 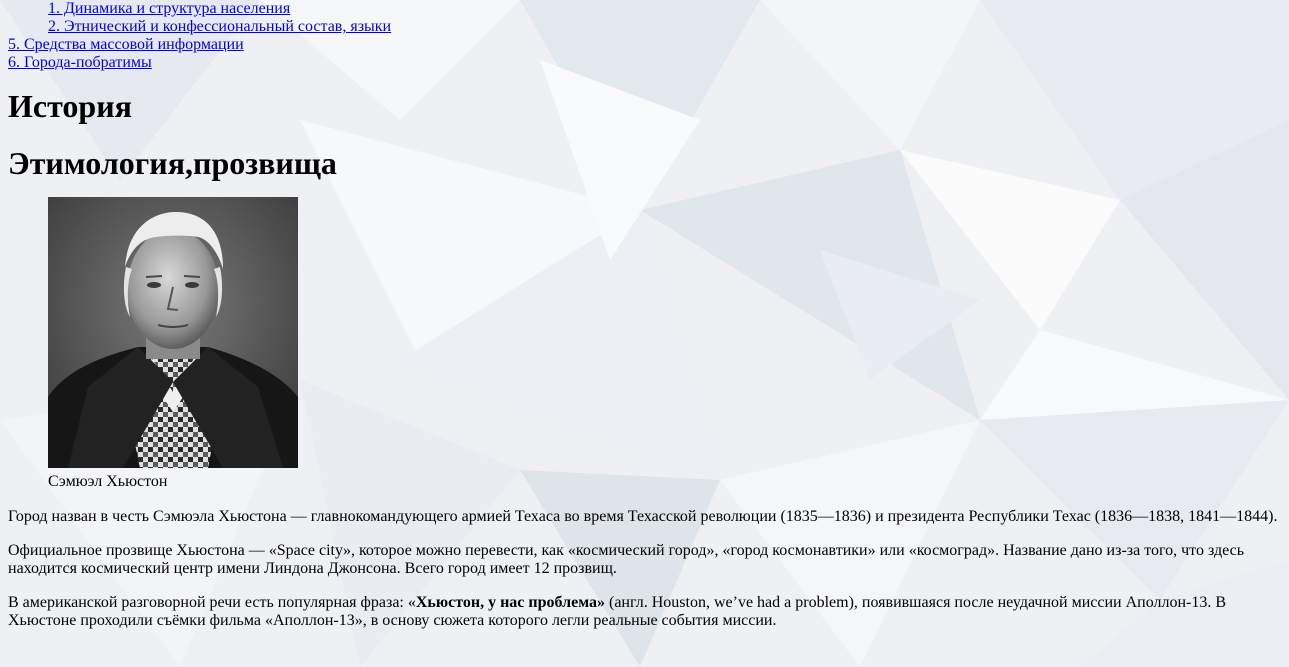 I want to click on section-title: История, so click(x=70, y=106).